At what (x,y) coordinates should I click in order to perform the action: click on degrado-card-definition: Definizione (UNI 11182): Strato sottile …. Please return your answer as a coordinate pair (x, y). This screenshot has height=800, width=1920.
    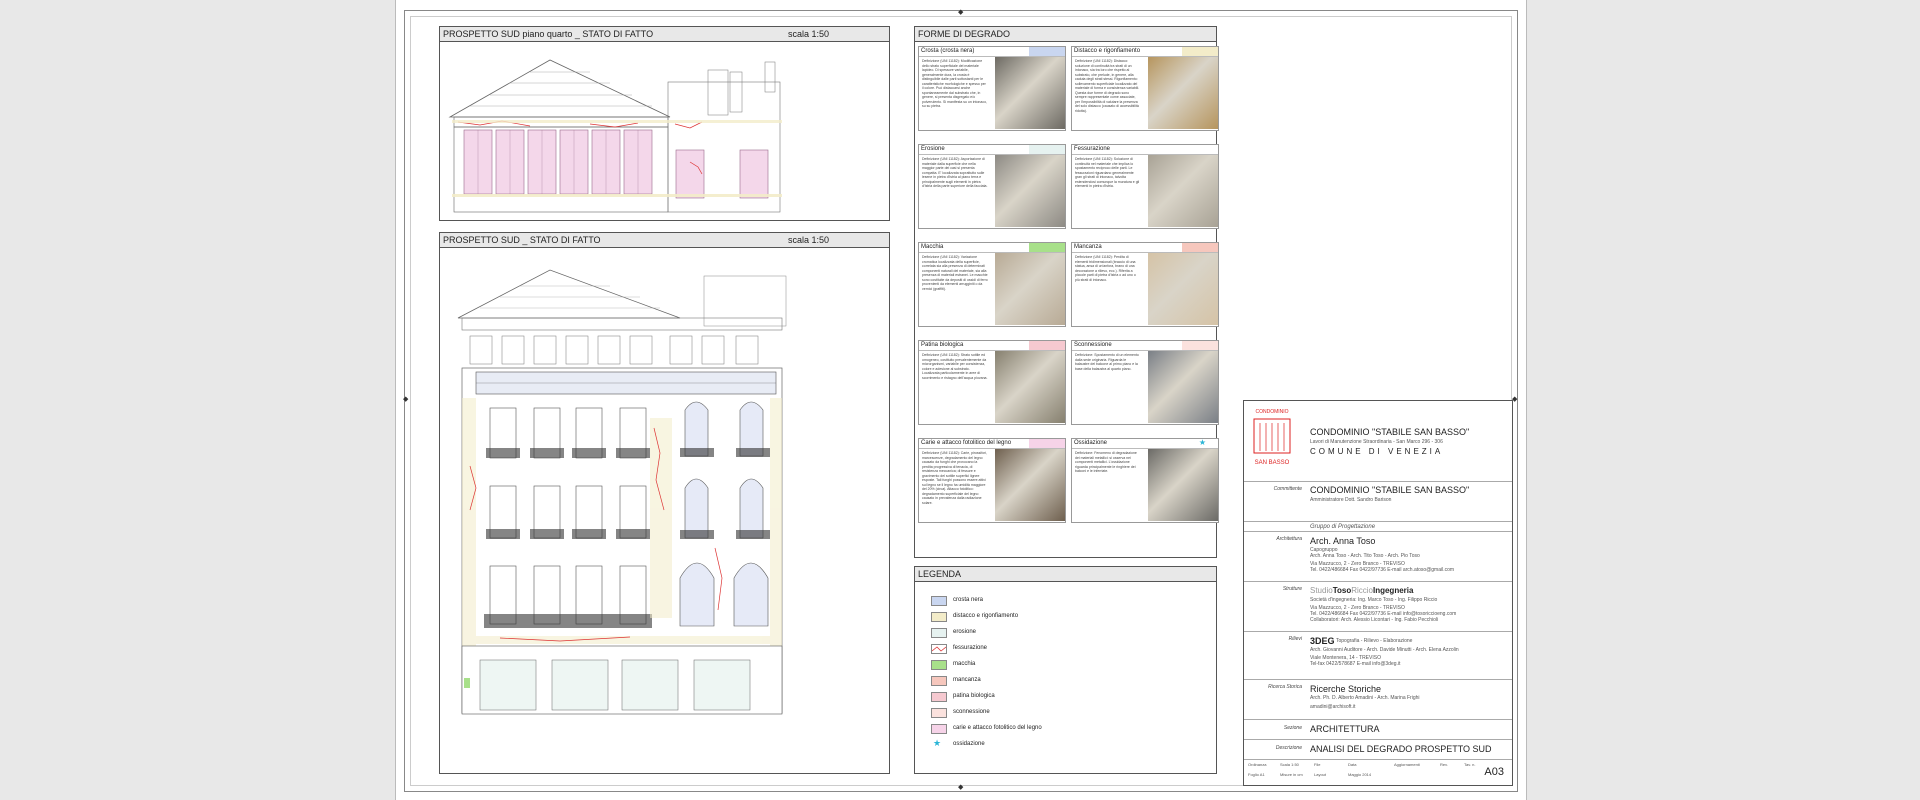
    Looking at the image, I should click on (955, 366).